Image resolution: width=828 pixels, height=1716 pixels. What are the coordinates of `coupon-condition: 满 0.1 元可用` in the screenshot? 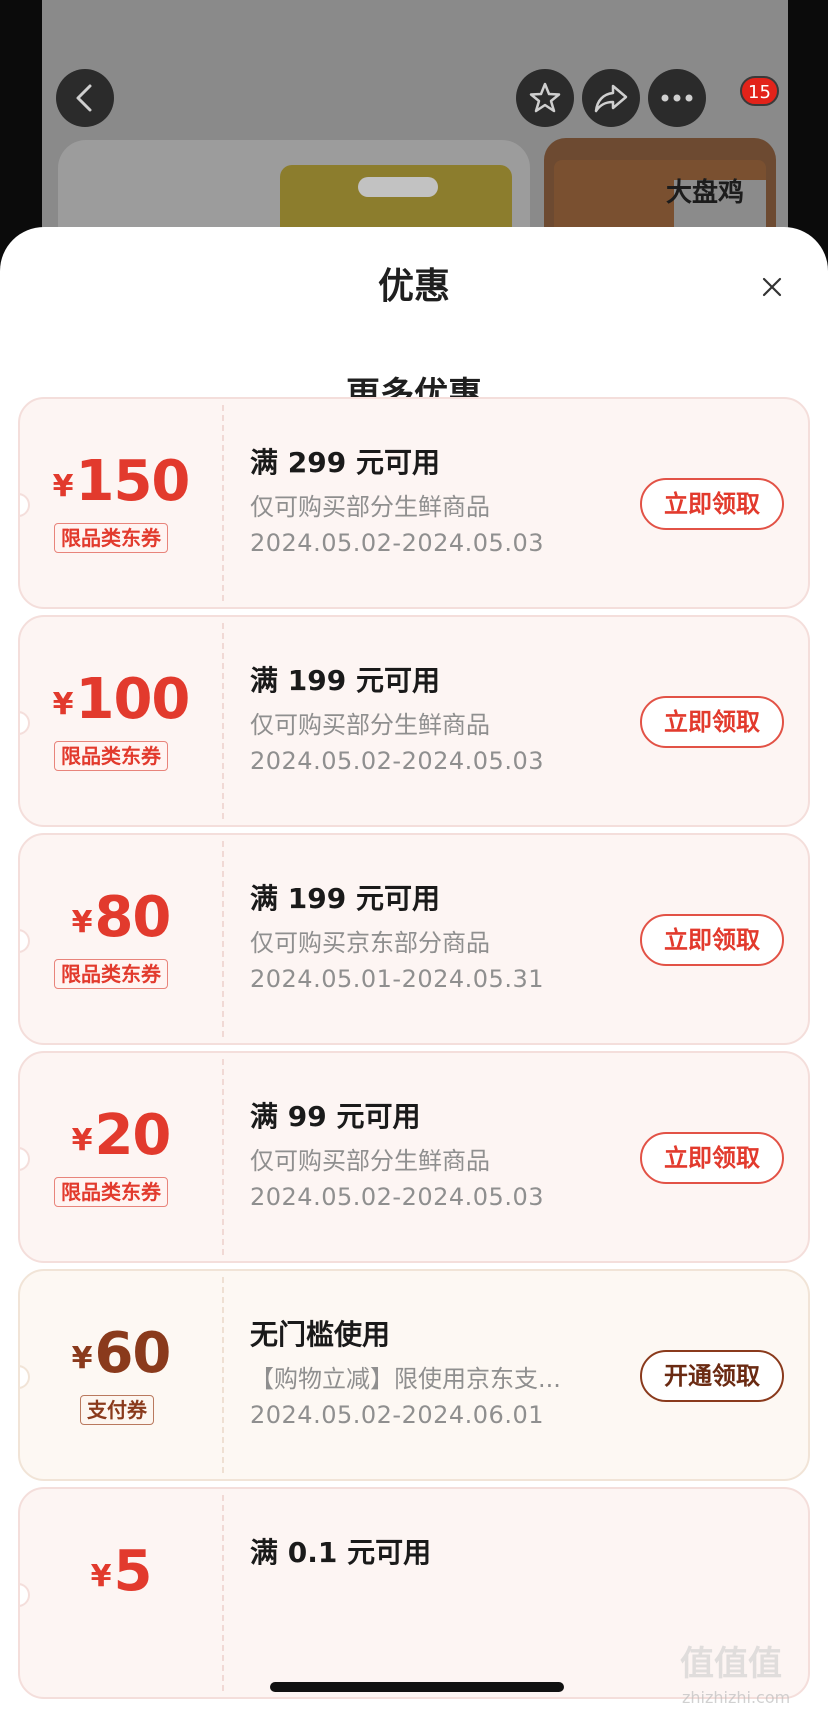 It's located at (341, 1552).